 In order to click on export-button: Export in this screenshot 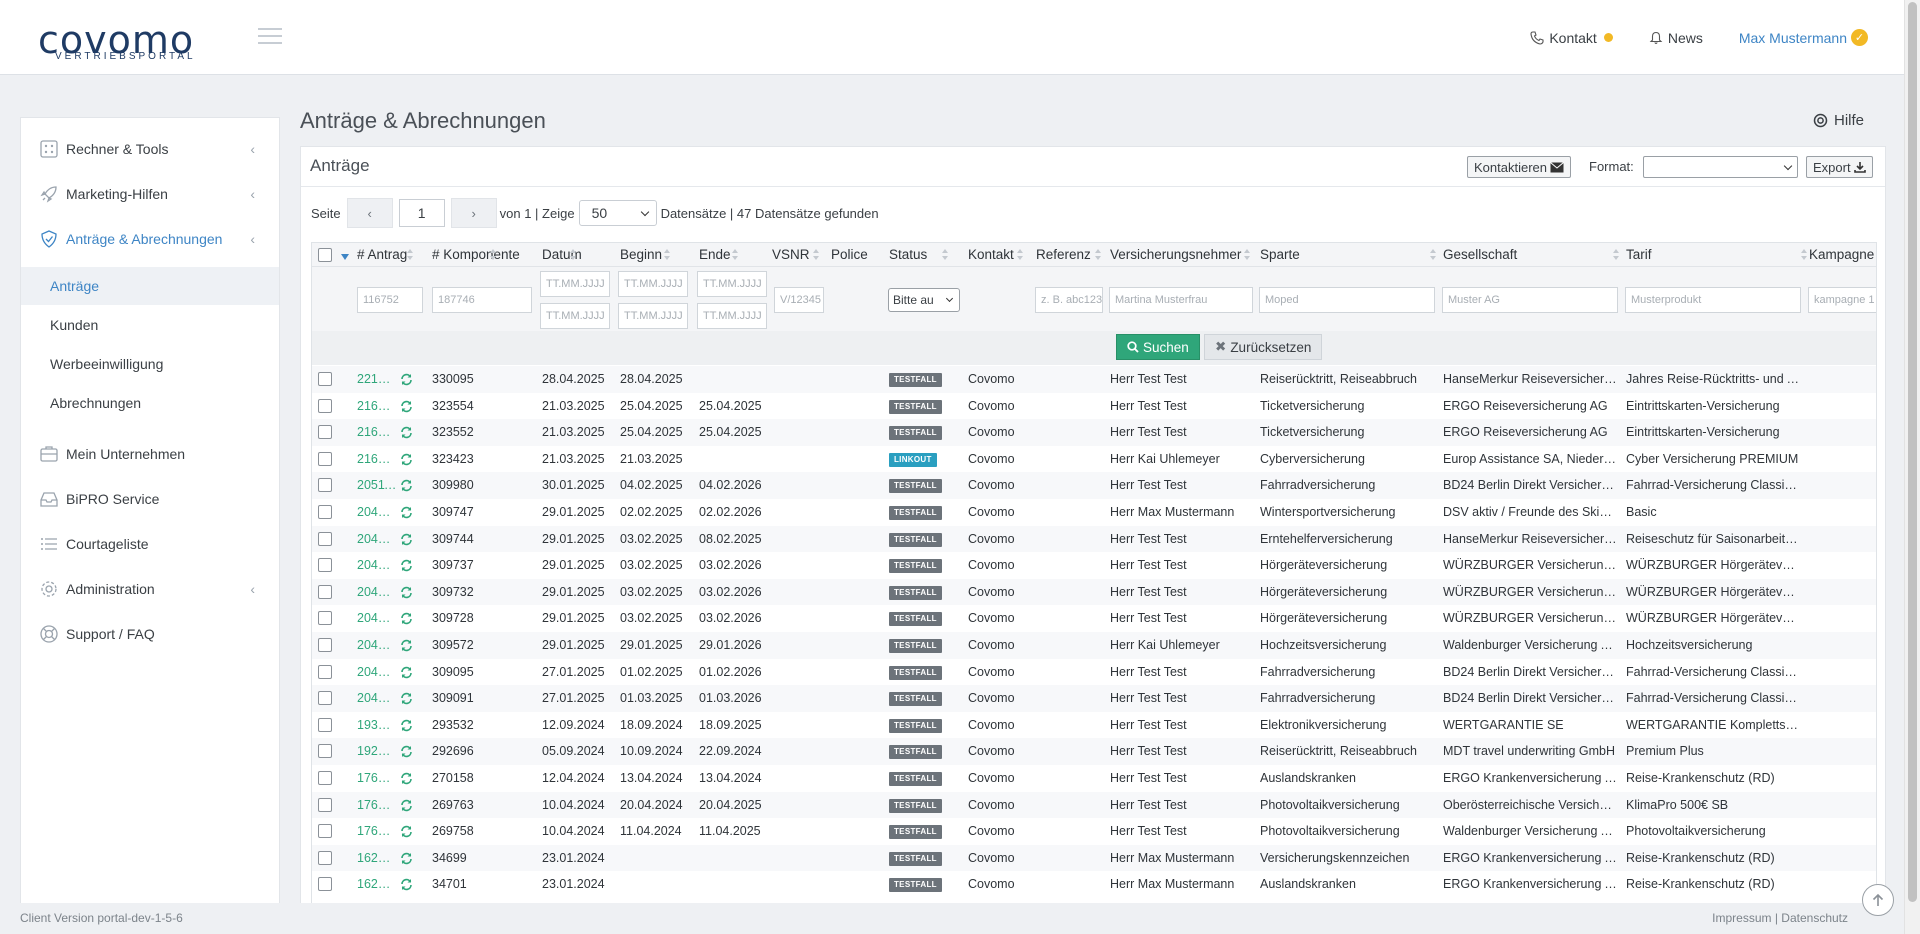, I will do `click(1839, 167)`.